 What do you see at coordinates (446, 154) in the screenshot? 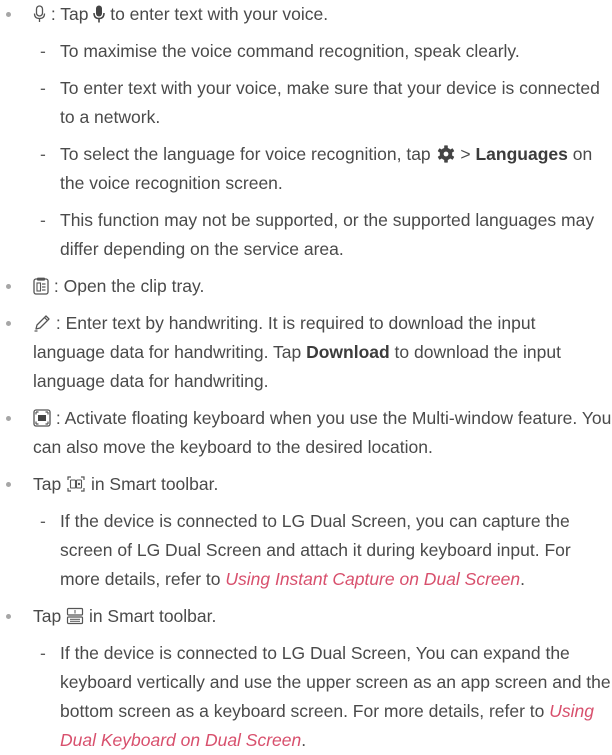
I see `gear-icon` at bounding box center [446, 154].